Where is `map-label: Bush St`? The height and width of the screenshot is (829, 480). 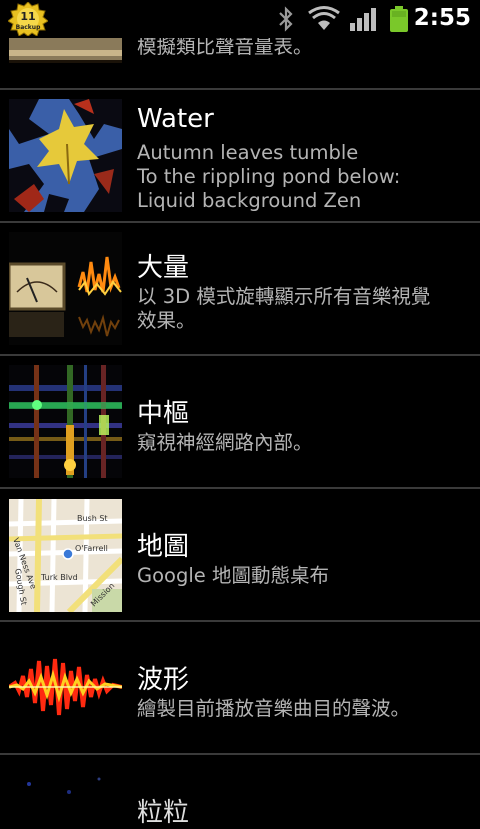
map-label: Bush St is located at coordinates (92, 518).